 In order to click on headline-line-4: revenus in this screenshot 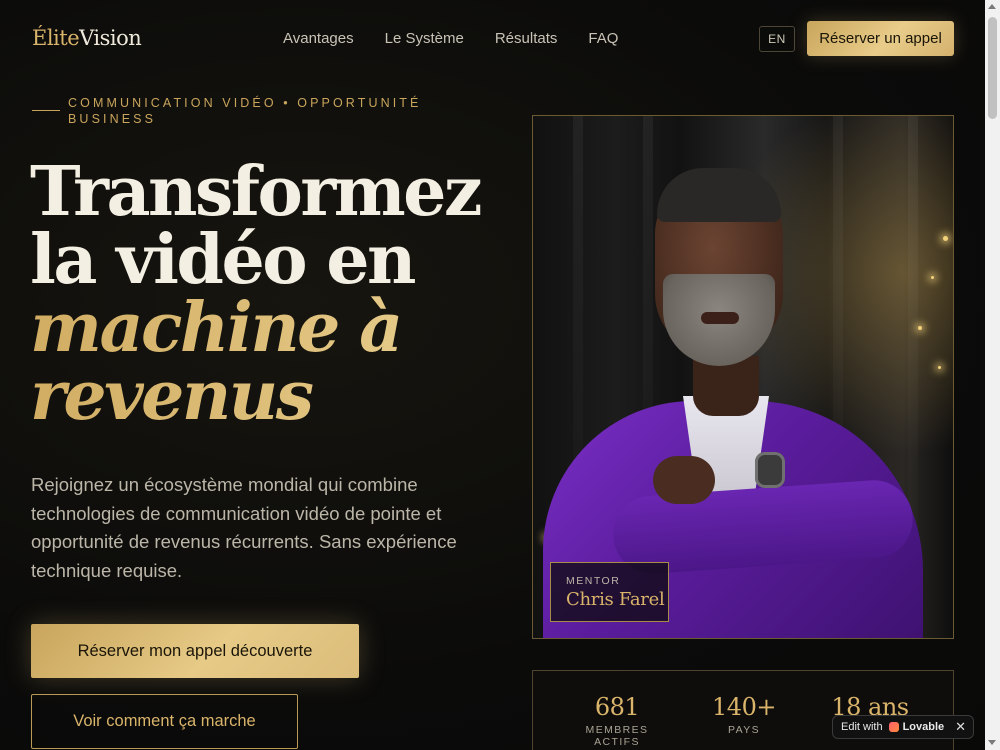, I will do `click(255, 396)`.